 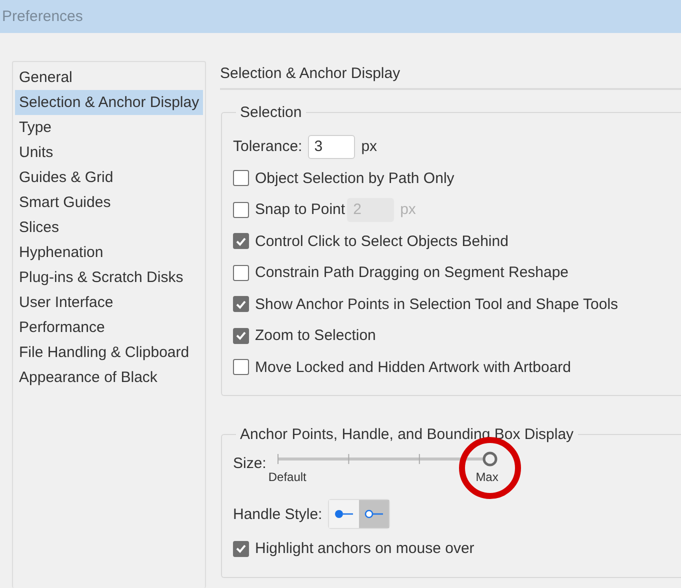 What do you see at coordinates (109, 227) in the screenshot?
I see `sidebar-item: Slices` at bounding box center [109, 227].